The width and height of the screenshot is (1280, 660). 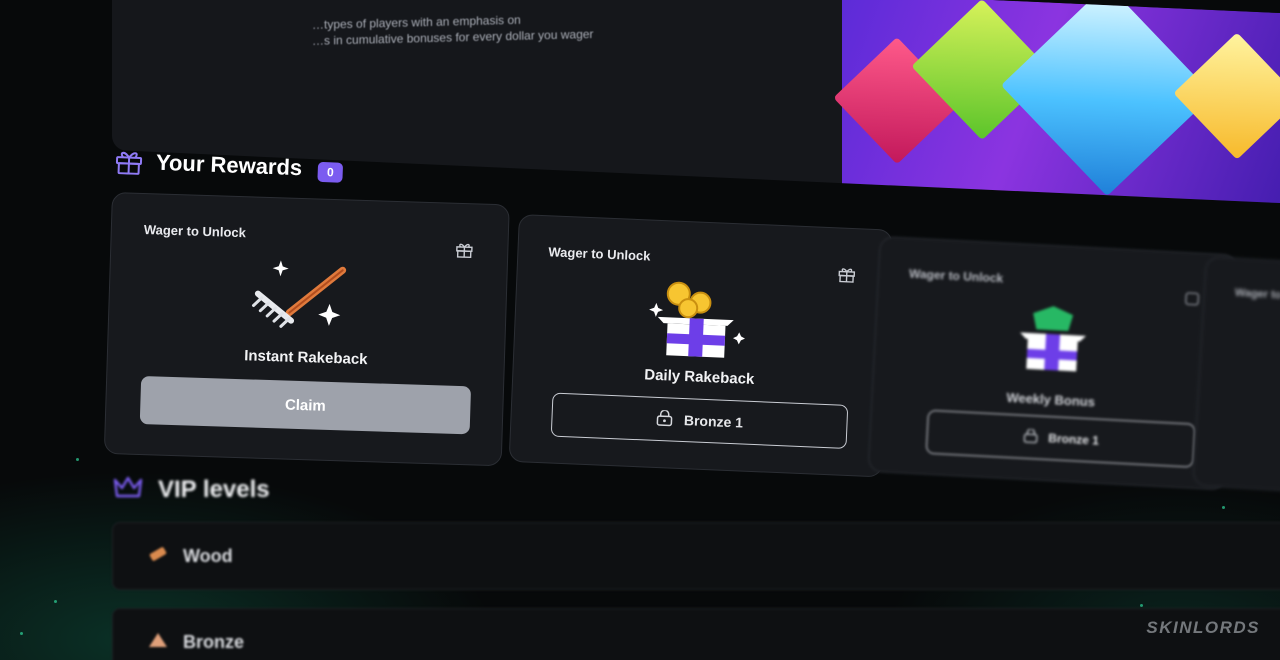 What do you see at coordinates (696, 556) in the screenshot?
I see `vip-level-wood: Wood` at bounding box center [696, 556].